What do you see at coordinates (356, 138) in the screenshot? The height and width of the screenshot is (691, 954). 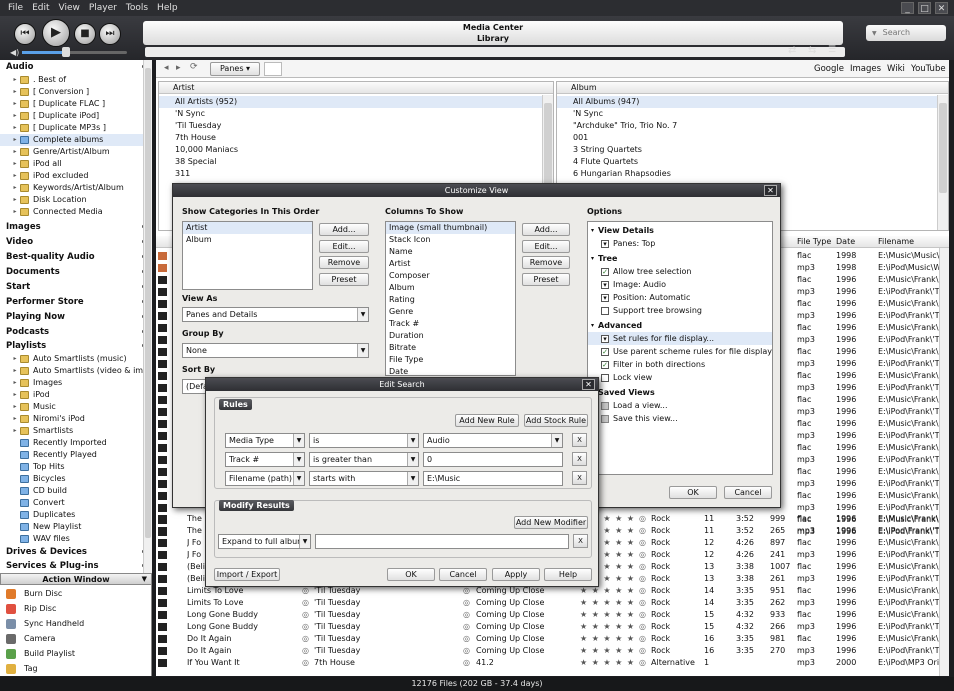 I see `pane-item: 7th House` at bounding box center [356, 138].